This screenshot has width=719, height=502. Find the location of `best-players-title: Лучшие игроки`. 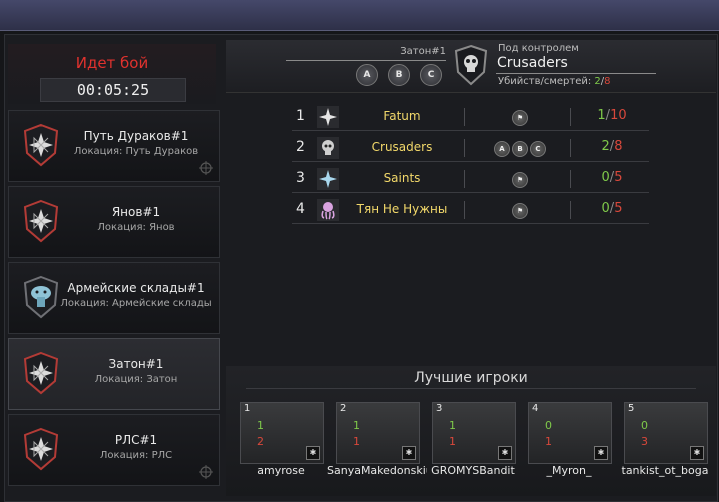

best-players-title: Лучшие игроки is located at coordinates (471, 378).